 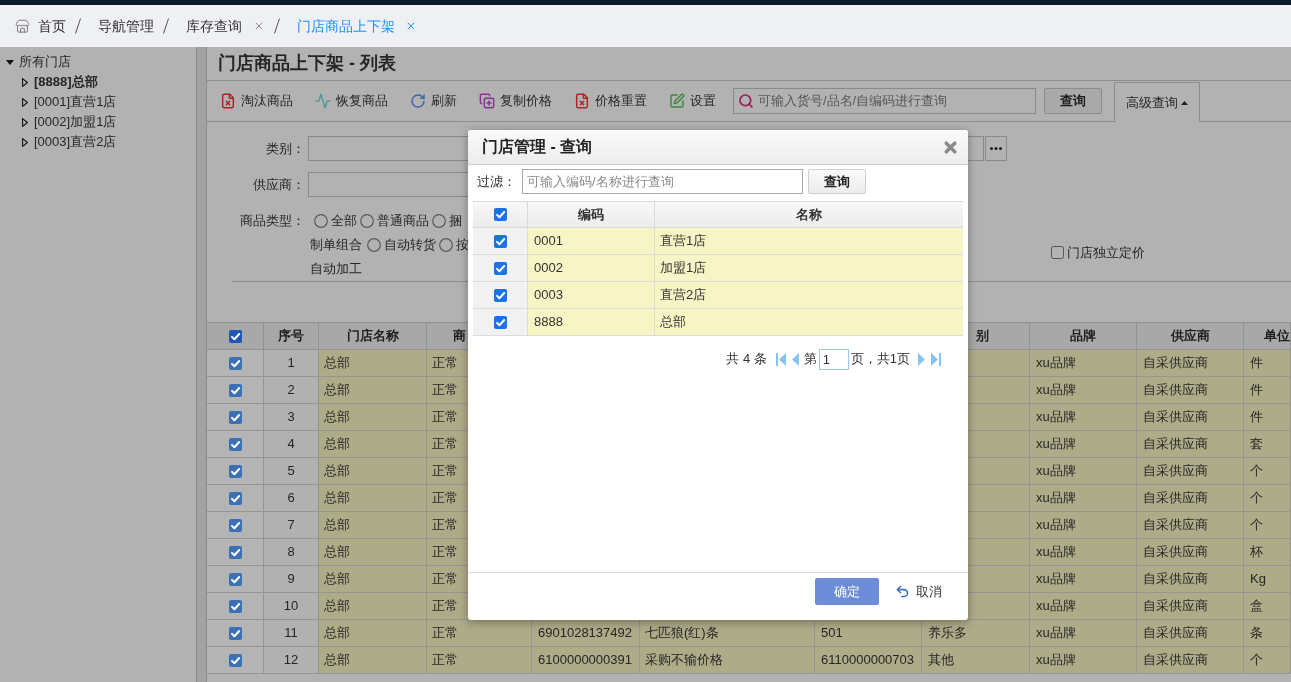 What do you see at coordinates (214, 26) in the screenshot?
I see `breadcrumb-link: 库存查询` at bounding box center [214, 26].